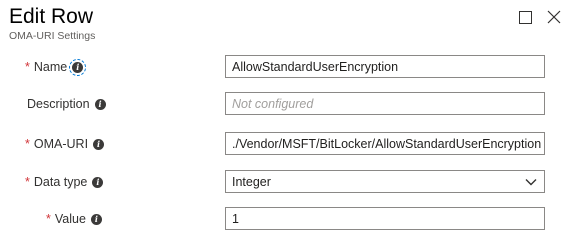  I want to click on page-subtitle: OMA-URI Settings, so click(52, 36).